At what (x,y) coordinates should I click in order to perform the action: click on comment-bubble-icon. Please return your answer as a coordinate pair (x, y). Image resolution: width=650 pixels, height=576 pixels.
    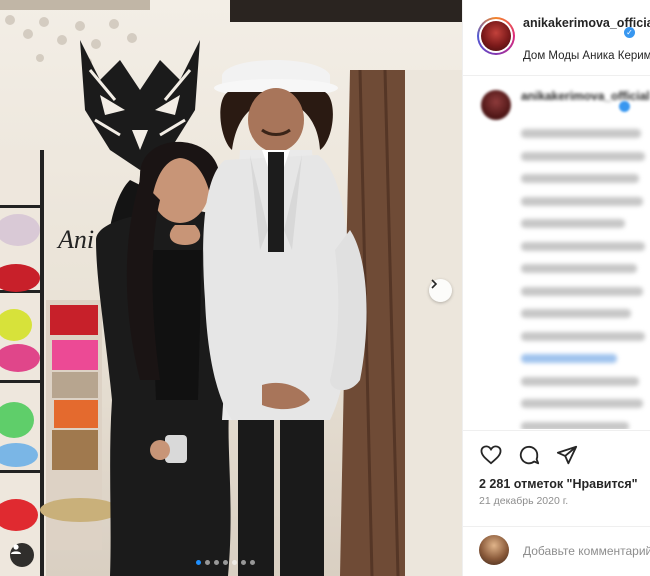
    Looking at the image, I should click on (529, 455).